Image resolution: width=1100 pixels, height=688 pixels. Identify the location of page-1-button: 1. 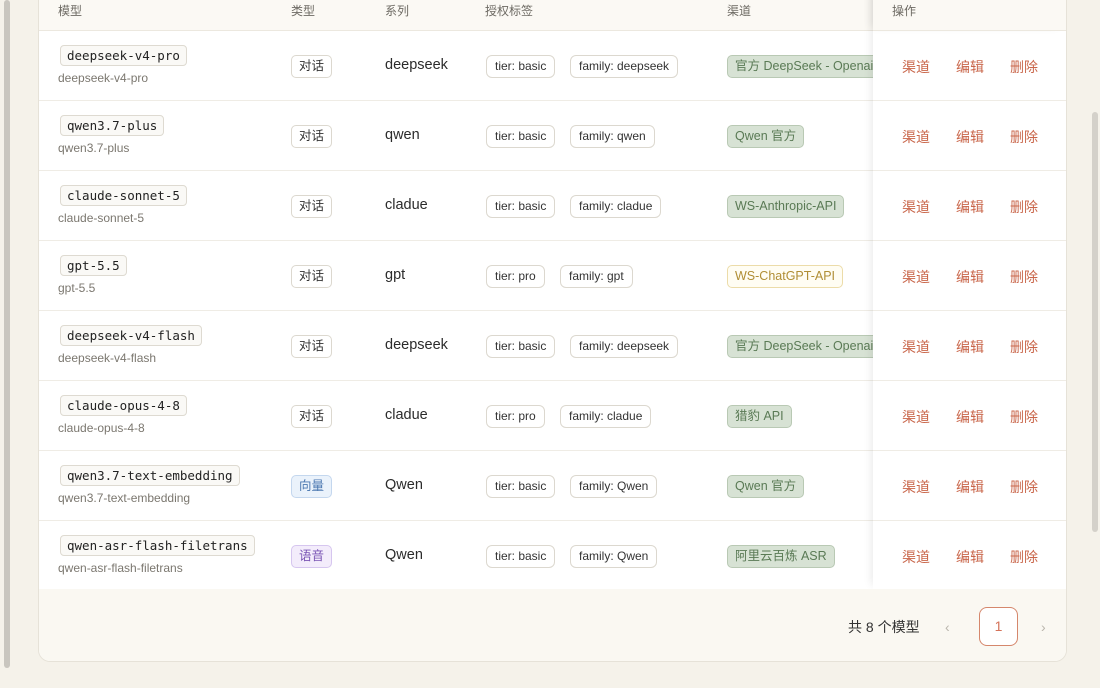
(998, 626).